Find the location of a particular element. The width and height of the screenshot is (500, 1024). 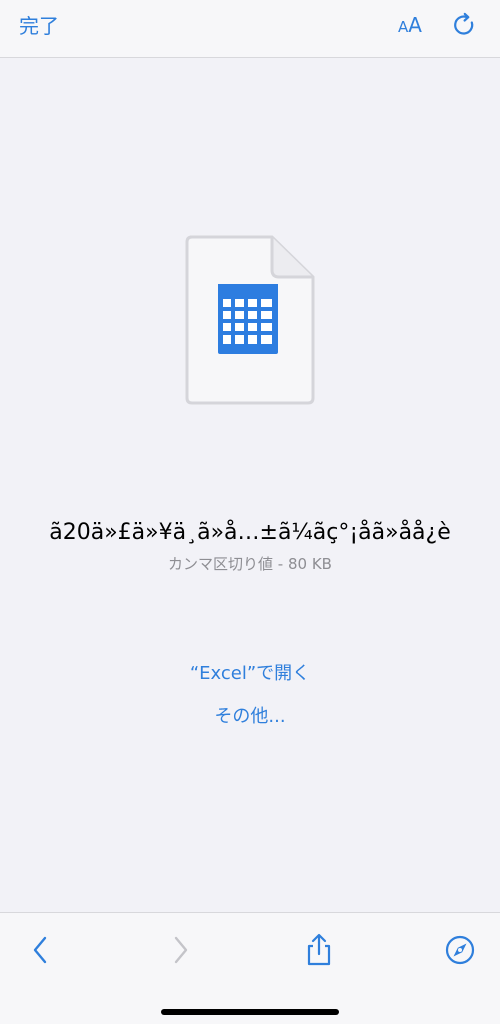

chevron-left-icon is located at coordinates (41, 950).